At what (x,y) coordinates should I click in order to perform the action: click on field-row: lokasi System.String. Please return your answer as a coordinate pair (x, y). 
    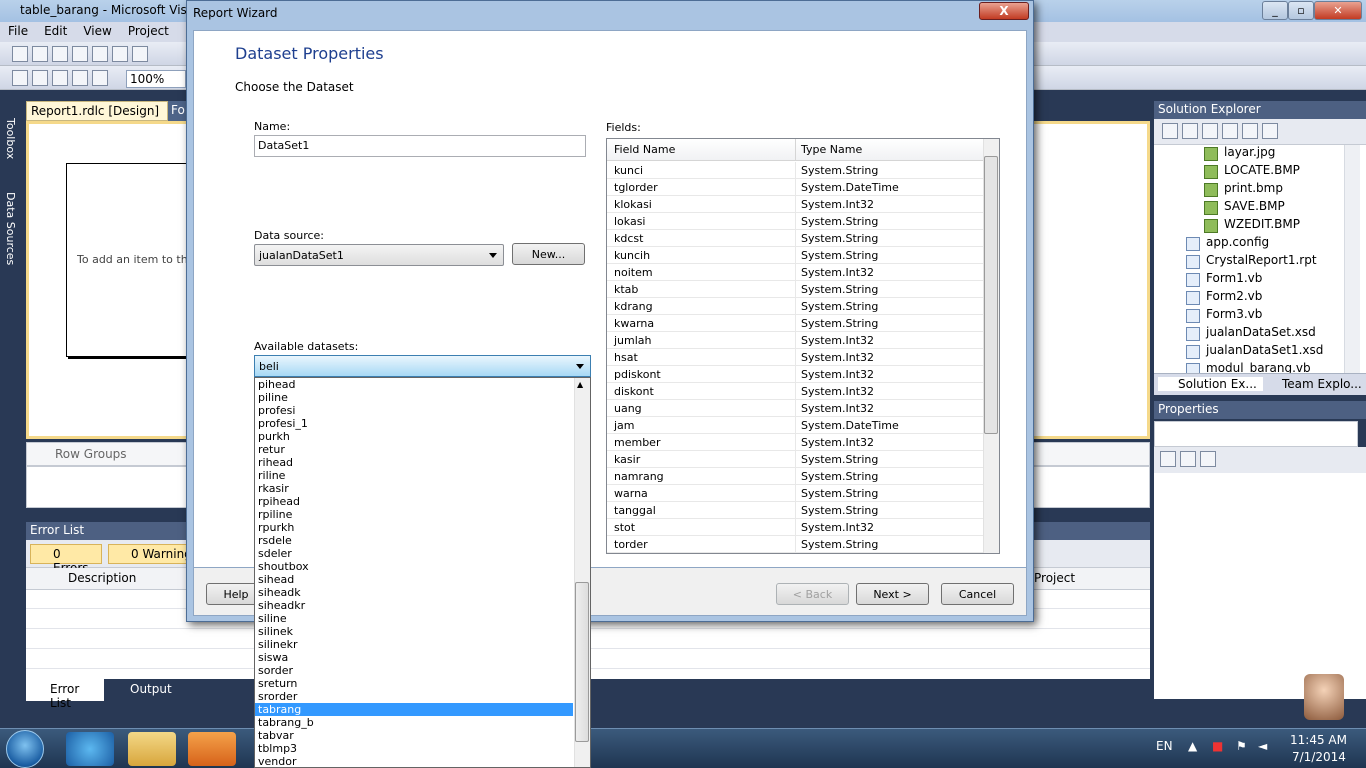
    Looking at the image, I should click on (795, 221).